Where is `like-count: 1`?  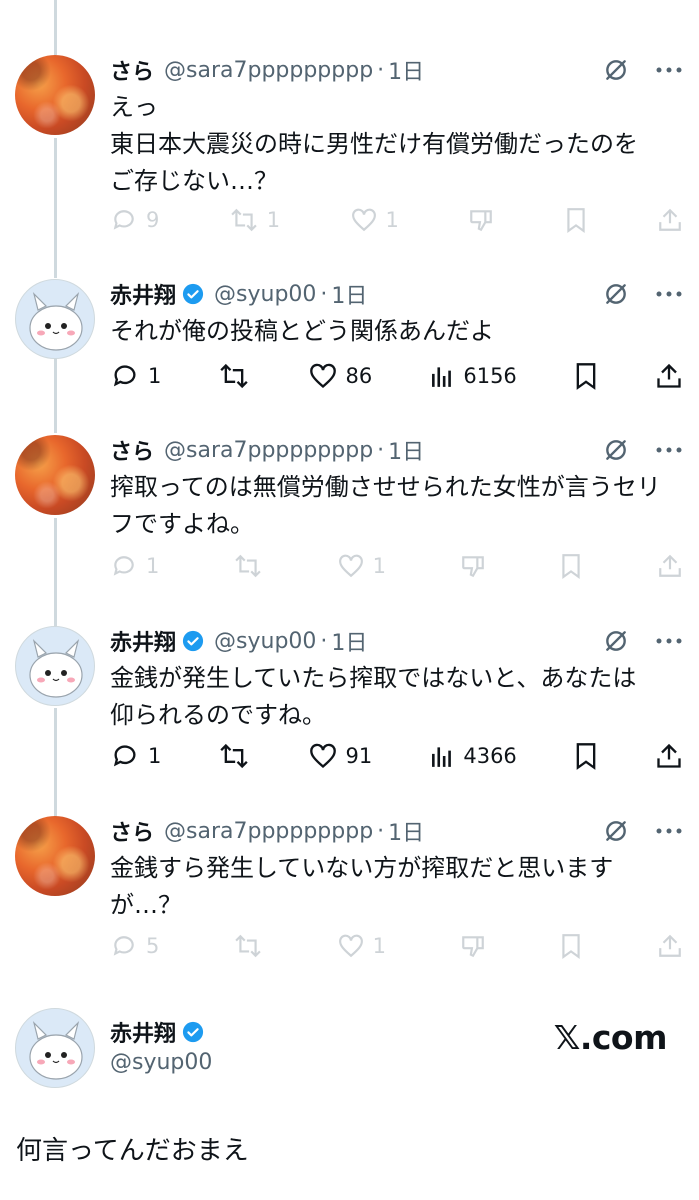 like-count: 1 is located at coordinates (379, 566).